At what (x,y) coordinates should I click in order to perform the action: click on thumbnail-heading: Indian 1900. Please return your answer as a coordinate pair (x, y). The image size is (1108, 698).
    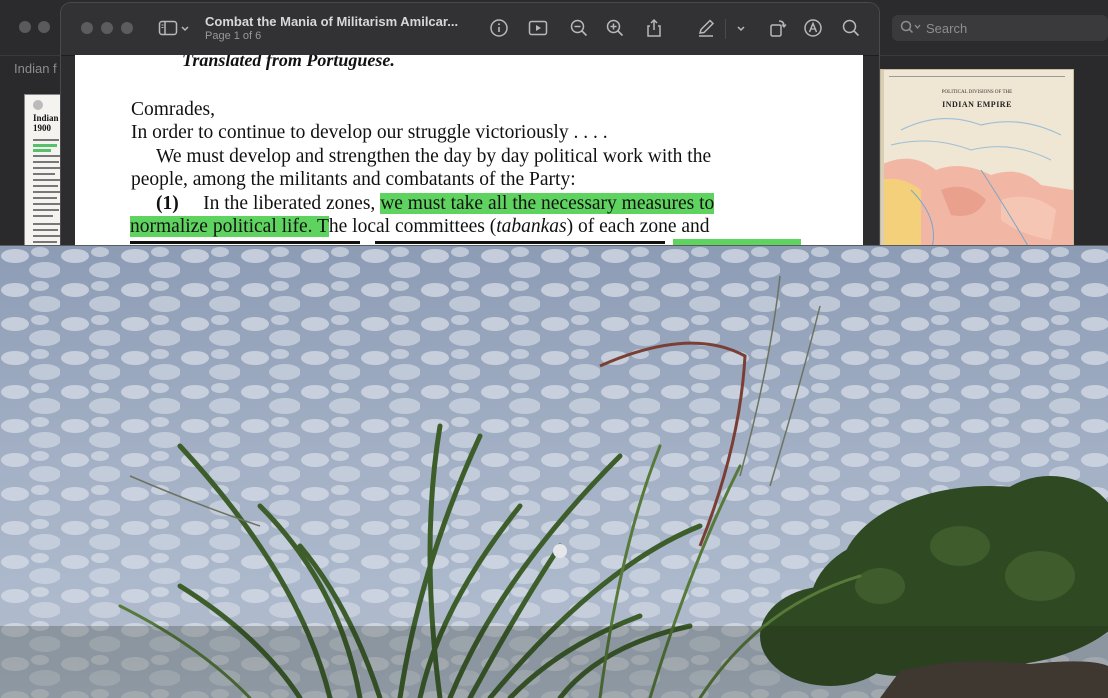
    Looking at the image, I should click on (46, 123).